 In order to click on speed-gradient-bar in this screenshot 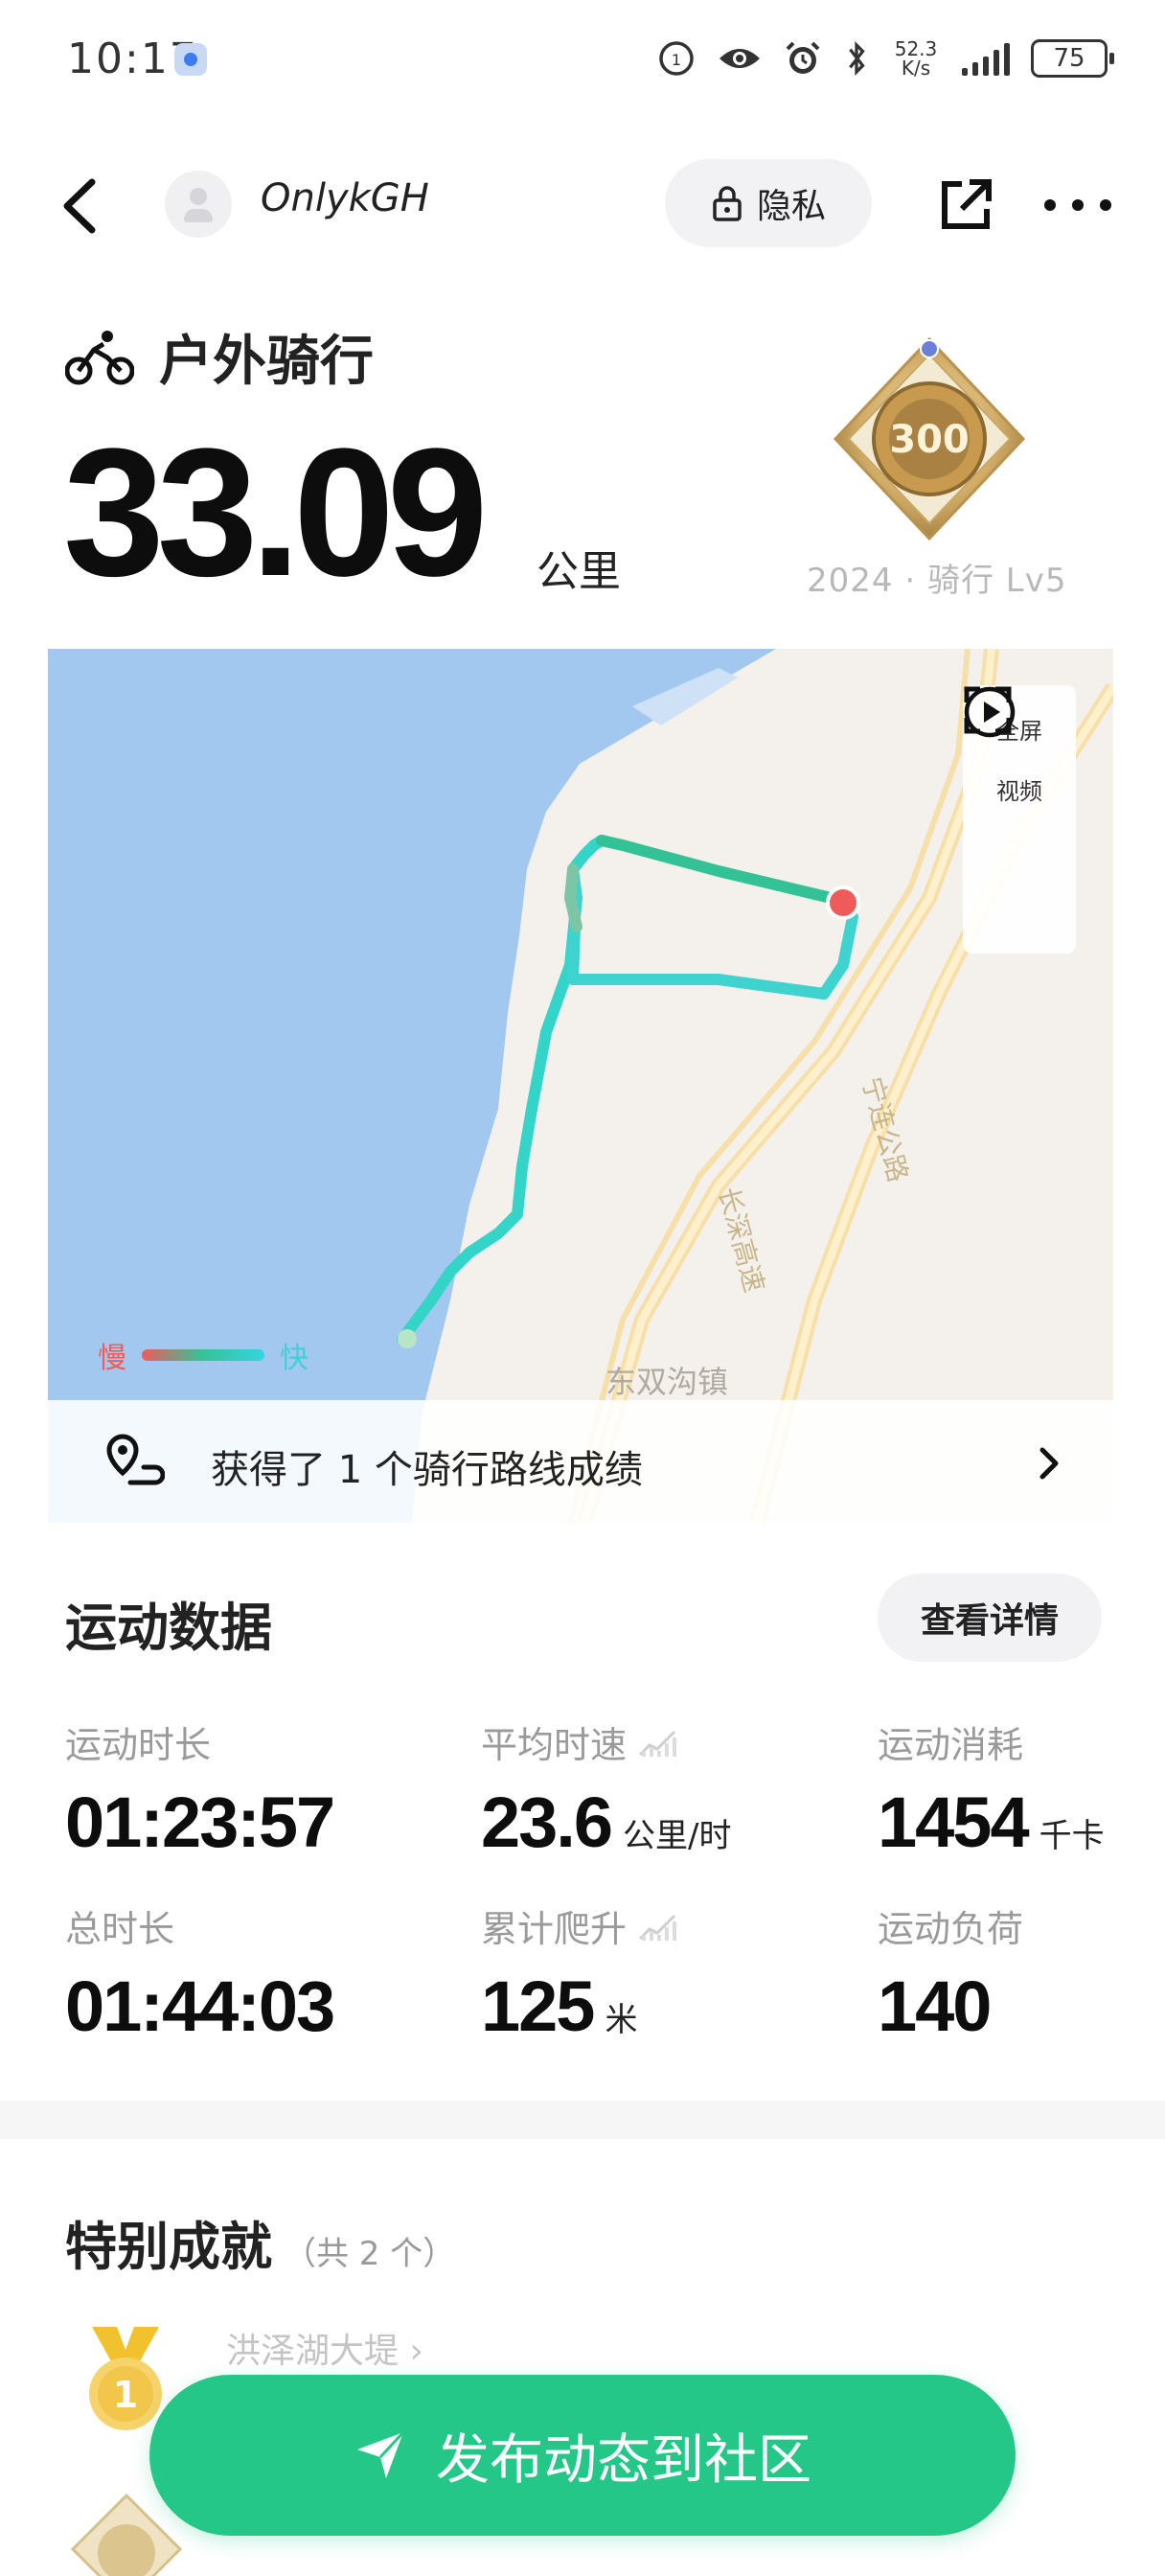, I will do `click(203, 1355)`.